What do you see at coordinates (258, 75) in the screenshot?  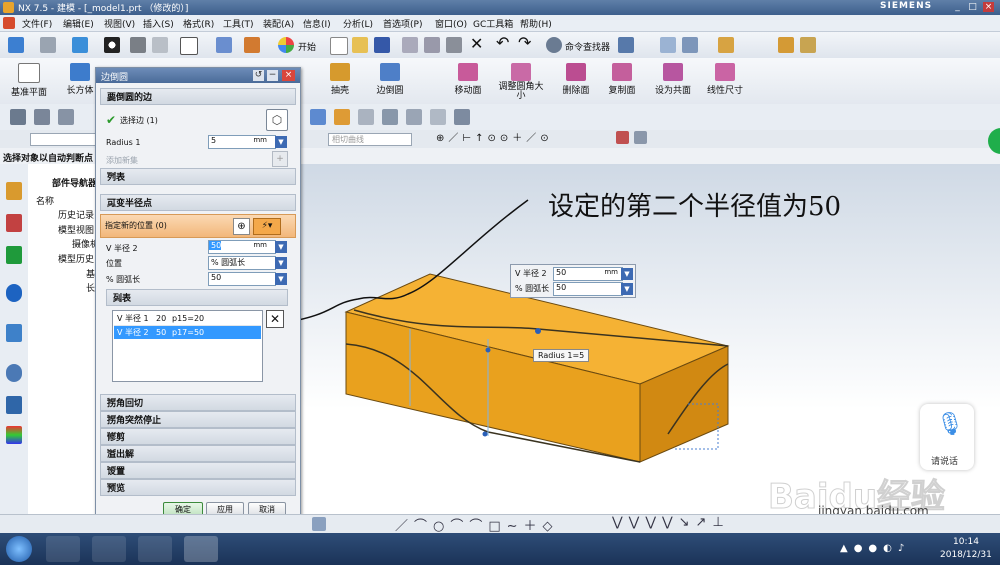 I see `dialog-reset-icon: ↺` at bounding box center [258, 75].